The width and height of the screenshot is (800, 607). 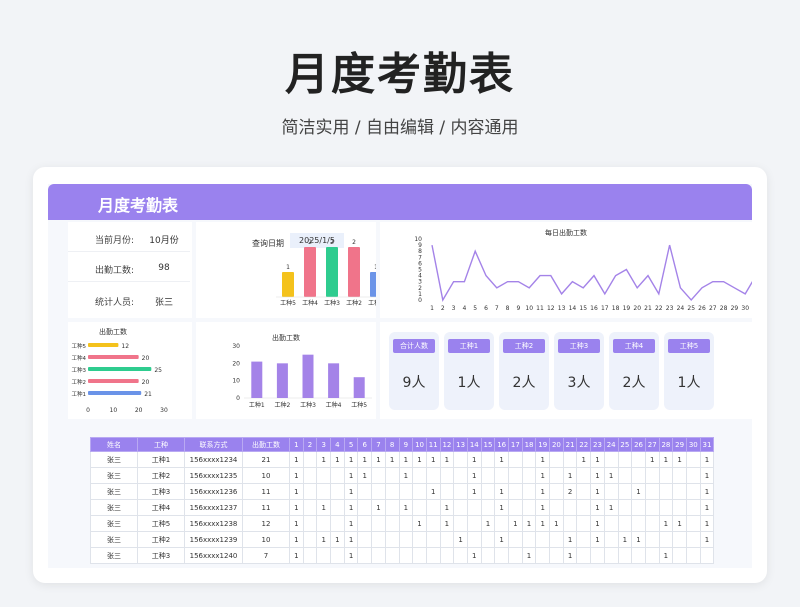 What do you see at coordinates (161, 507) in the screenshot?
I see `cell-type: 工种4` at bounding box center [161, 507].